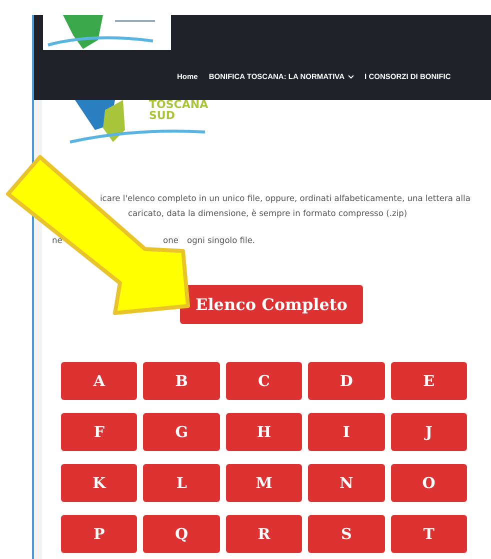 This screenshot has height=559, width=491. What do you see at coordinates (346, 381) in the screenshot?
I see `letter-button: D` at bounding box center [346, 381].